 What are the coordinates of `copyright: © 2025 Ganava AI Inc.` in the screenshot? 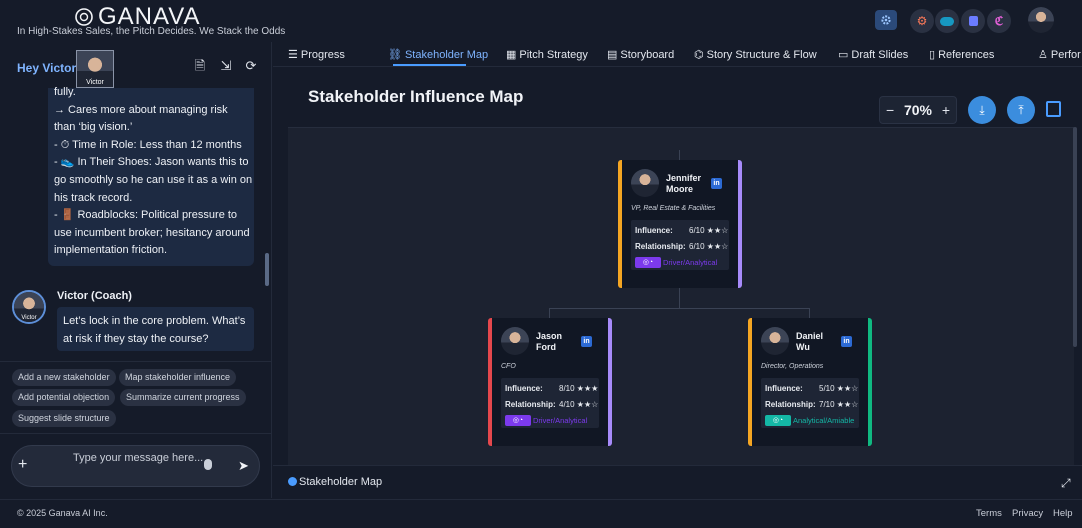 It's located at (62, 513).